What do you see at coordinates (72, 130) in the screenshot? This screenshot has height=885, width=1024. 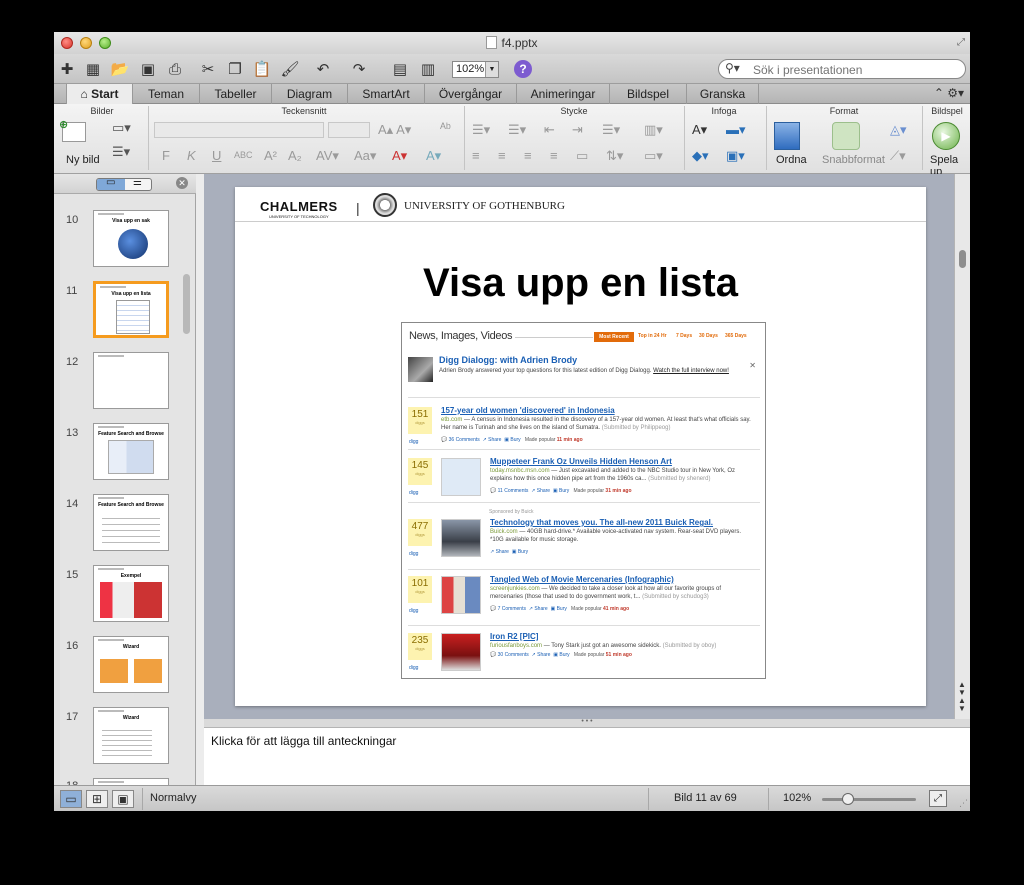 I see `new-slide-icon: ⊕` at bounding box center [72, 130].